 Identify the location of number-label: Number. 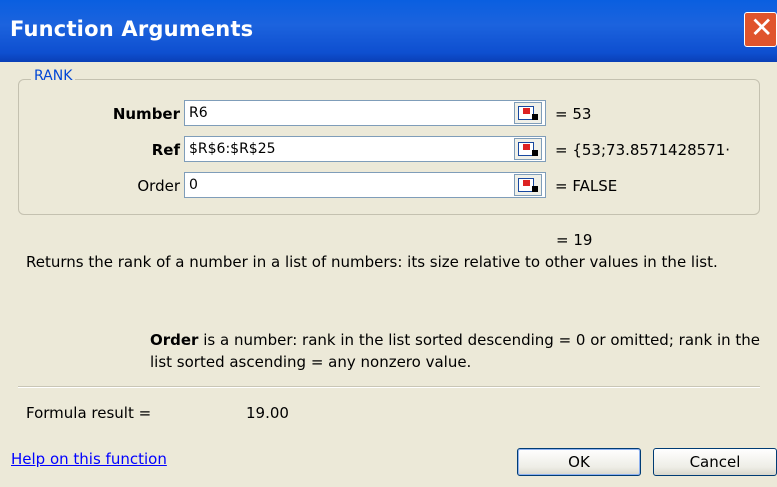
(146, 114).